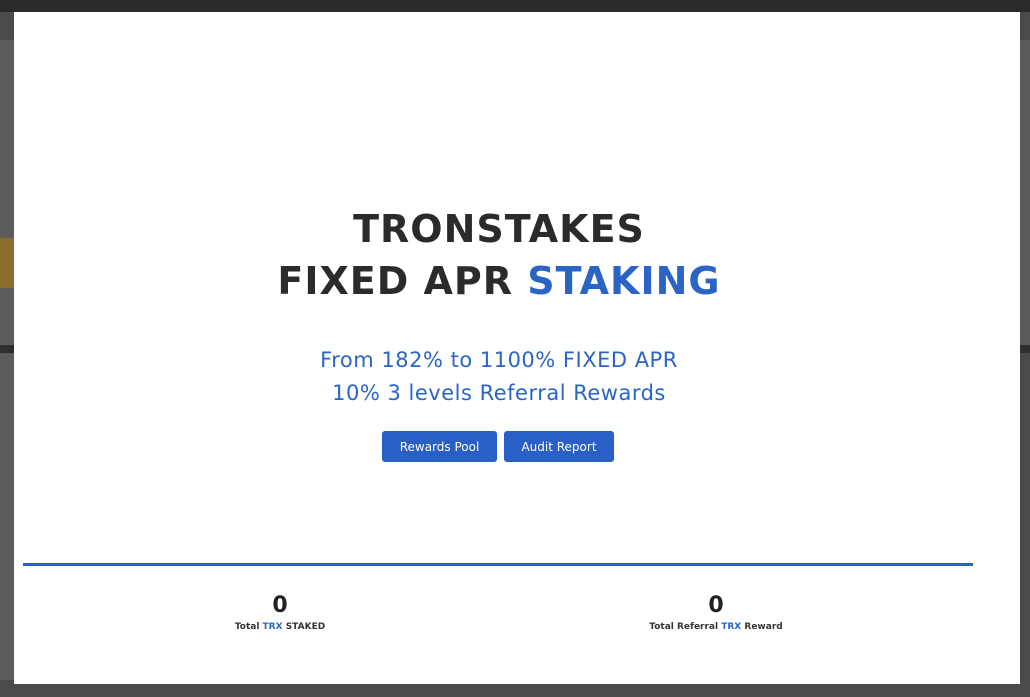 The width and height of the screenshot is (1030, 697). Describe the element at coordinates (559, 446) in the screenshot. I see `audit-report-button: Audit Report` at that location.